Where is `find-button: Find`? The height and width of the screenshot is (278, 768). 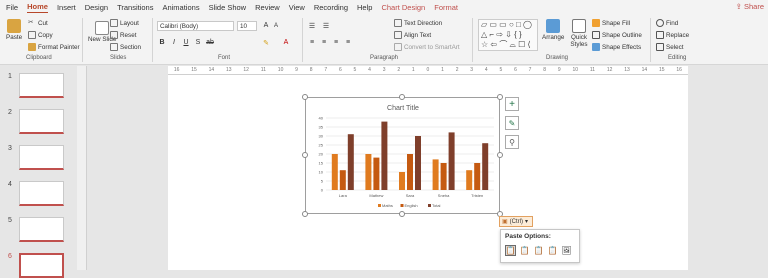 find-button: Find is located at coordinates (667, 23).